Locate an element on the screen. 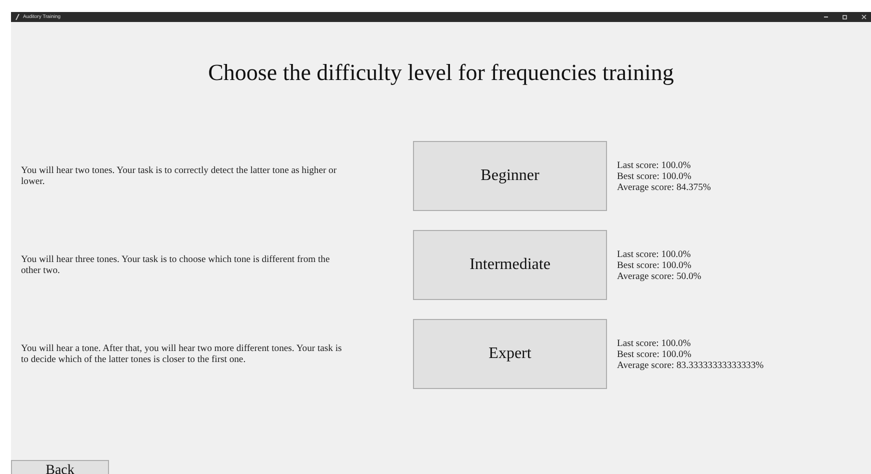 This screenshot has height=474, width=871. close-icon is located at coordinates (864, 17).